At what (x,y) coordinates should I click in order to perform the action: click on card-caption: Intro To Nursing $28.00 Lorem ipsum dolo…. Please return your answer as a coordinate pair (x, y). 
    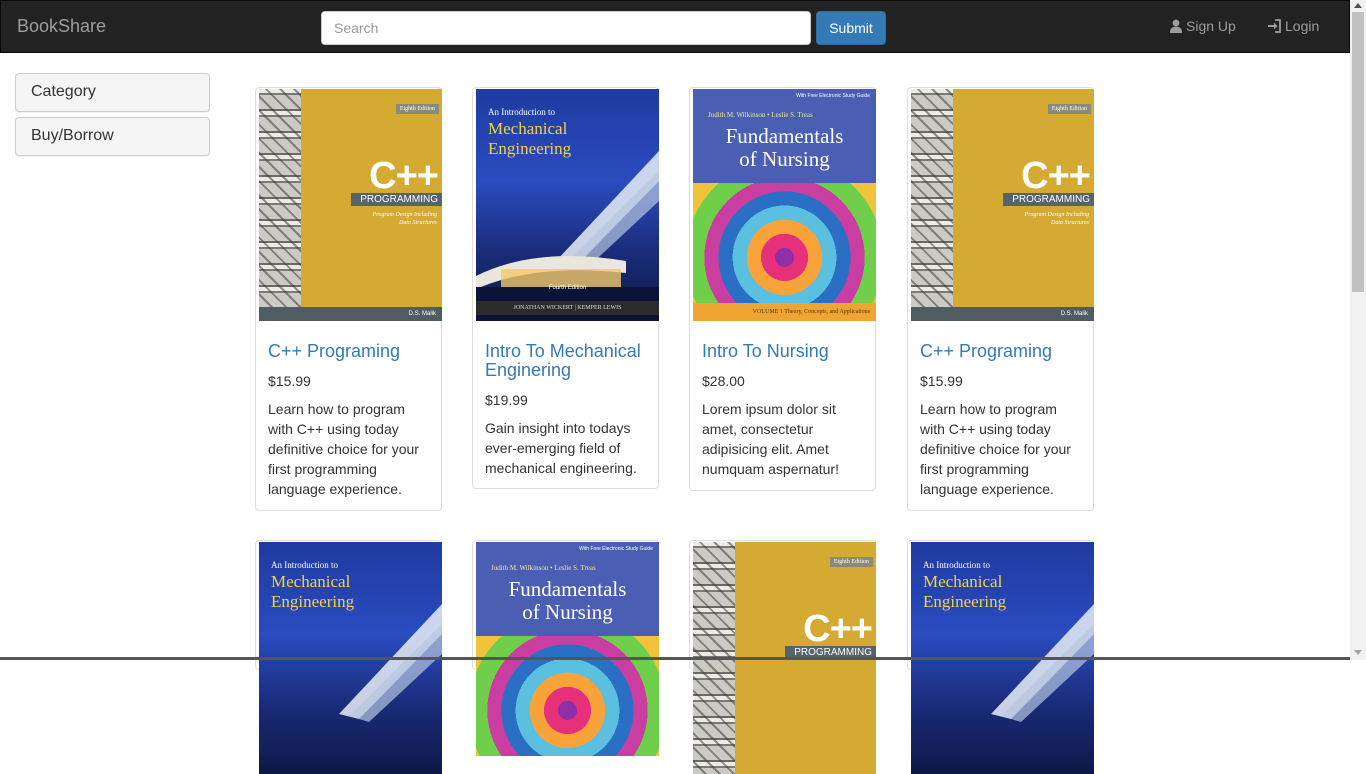
    Looking at the image, I should click on (782, 405).